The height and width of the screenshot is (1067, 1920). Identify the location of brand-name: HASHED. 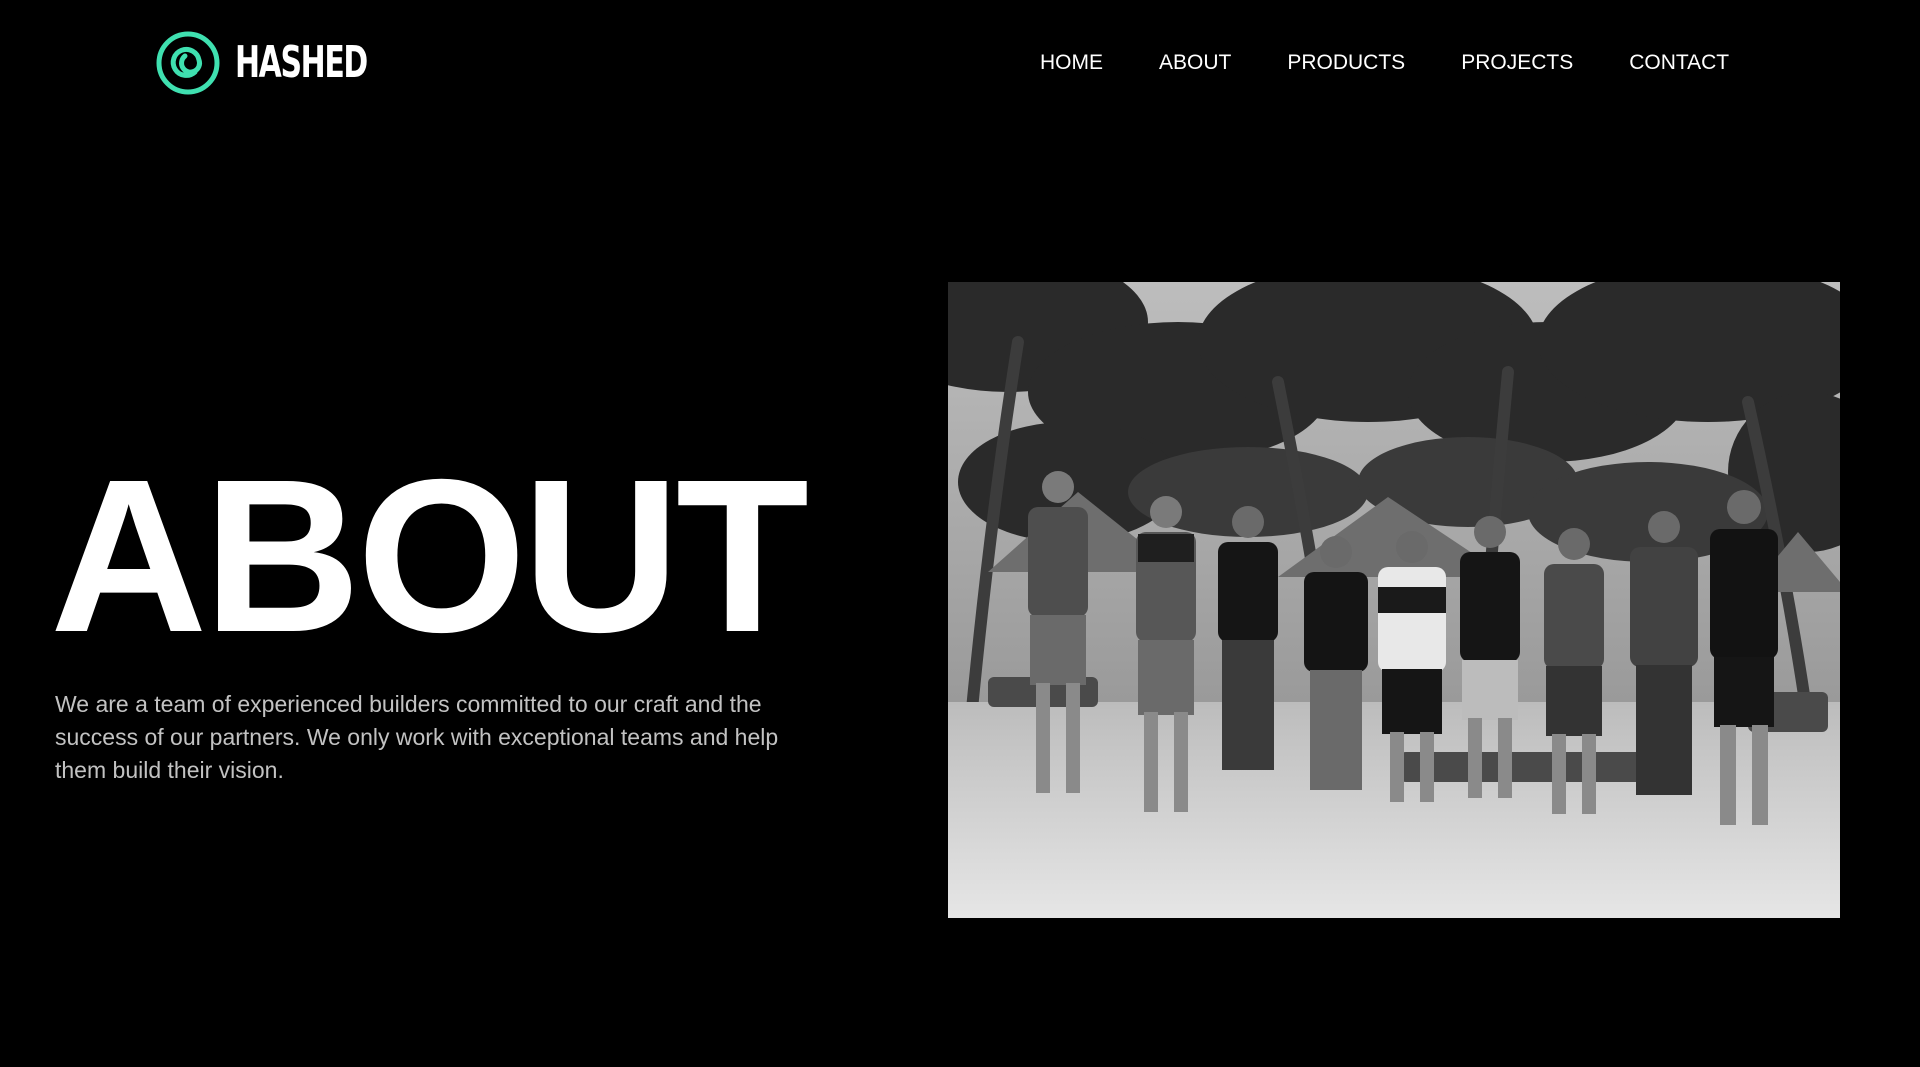
(301, 62).